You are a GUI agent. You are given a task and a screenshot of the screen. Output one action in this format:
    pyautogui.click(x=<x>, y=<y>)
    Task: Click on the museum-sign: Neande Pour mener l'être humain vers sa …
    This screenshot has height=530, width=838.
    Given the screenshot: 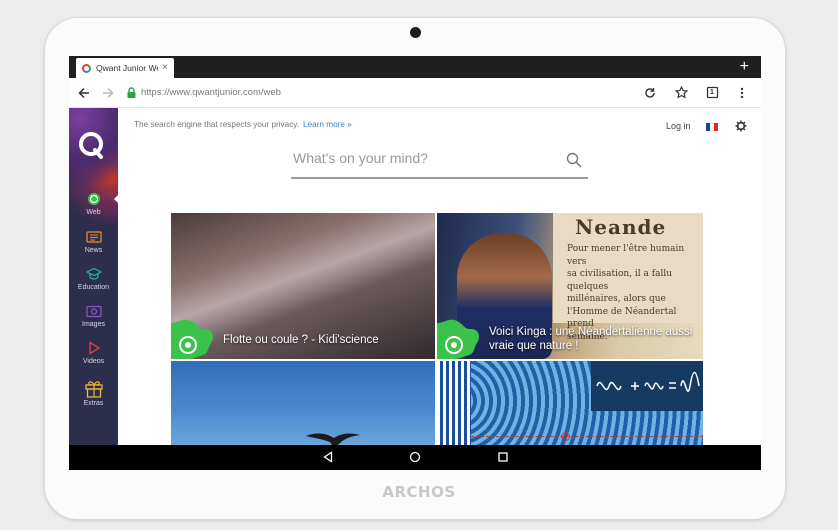 What is the action you would take?
    pyautogui.click(x=628, y=277)
    